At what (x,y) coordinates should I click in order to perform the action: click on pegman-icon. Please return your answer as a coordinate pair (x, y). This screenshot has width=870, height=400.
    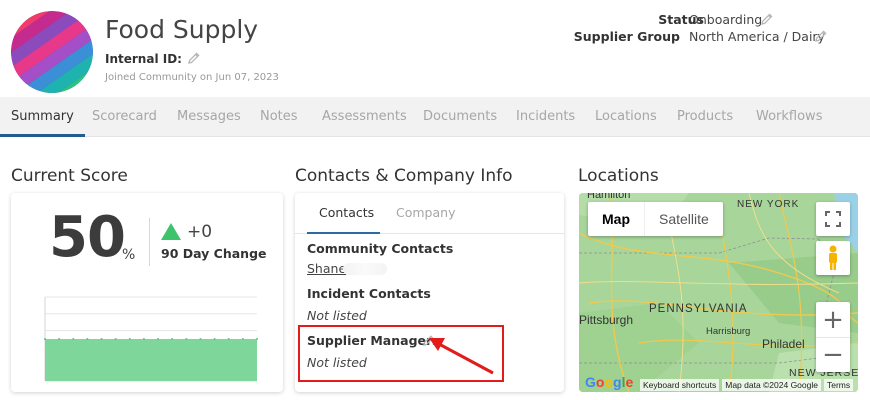
    Looking at the image, I should click on (833, 257).